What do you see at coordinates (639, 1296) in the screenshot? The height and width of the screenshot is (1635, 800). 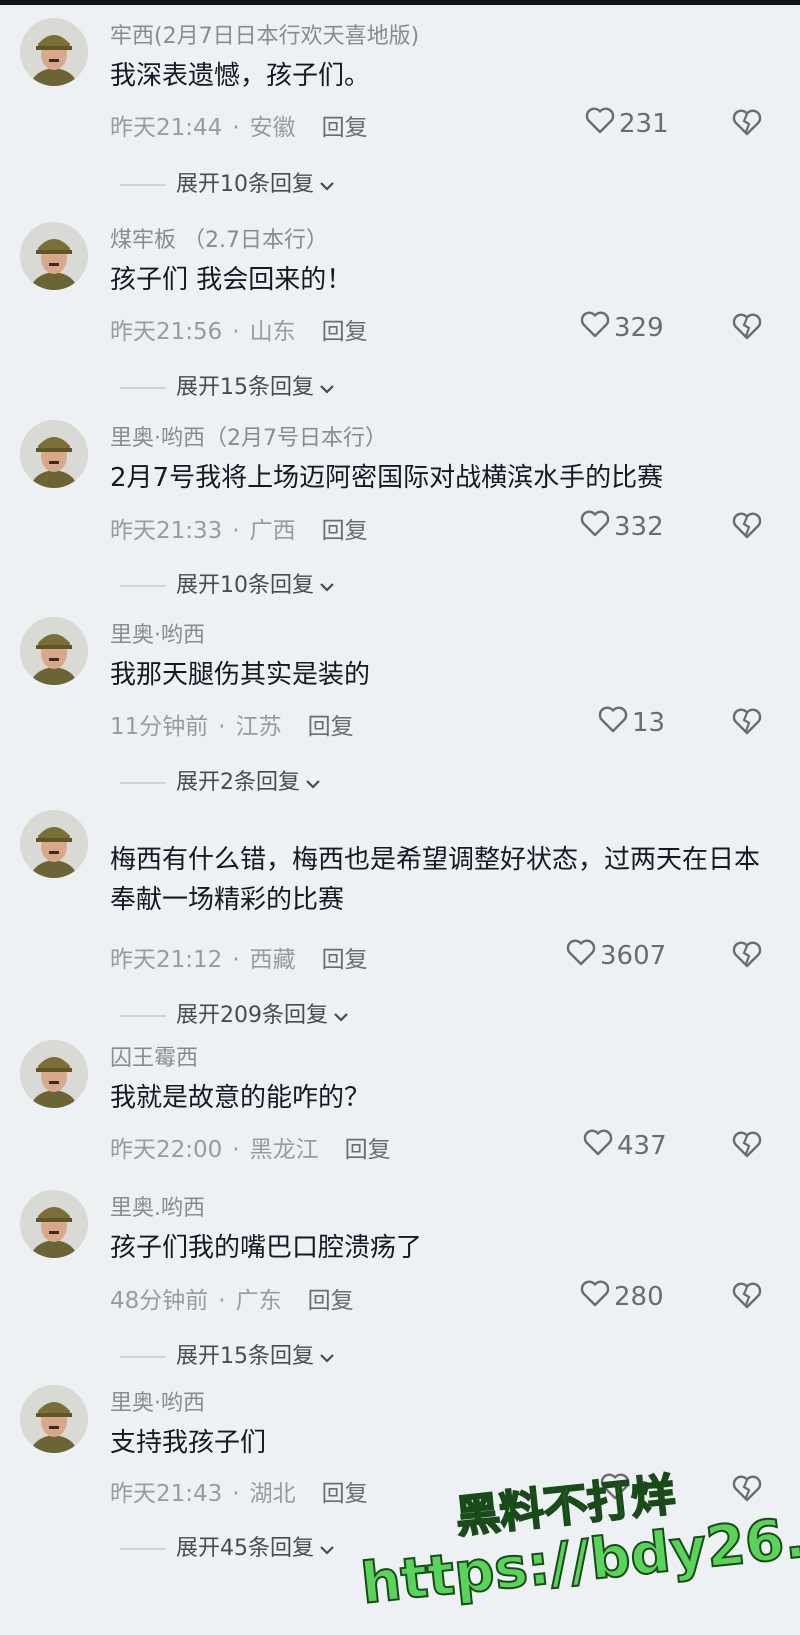 I see `like-count: 280` at bounding box center [639, 1296].